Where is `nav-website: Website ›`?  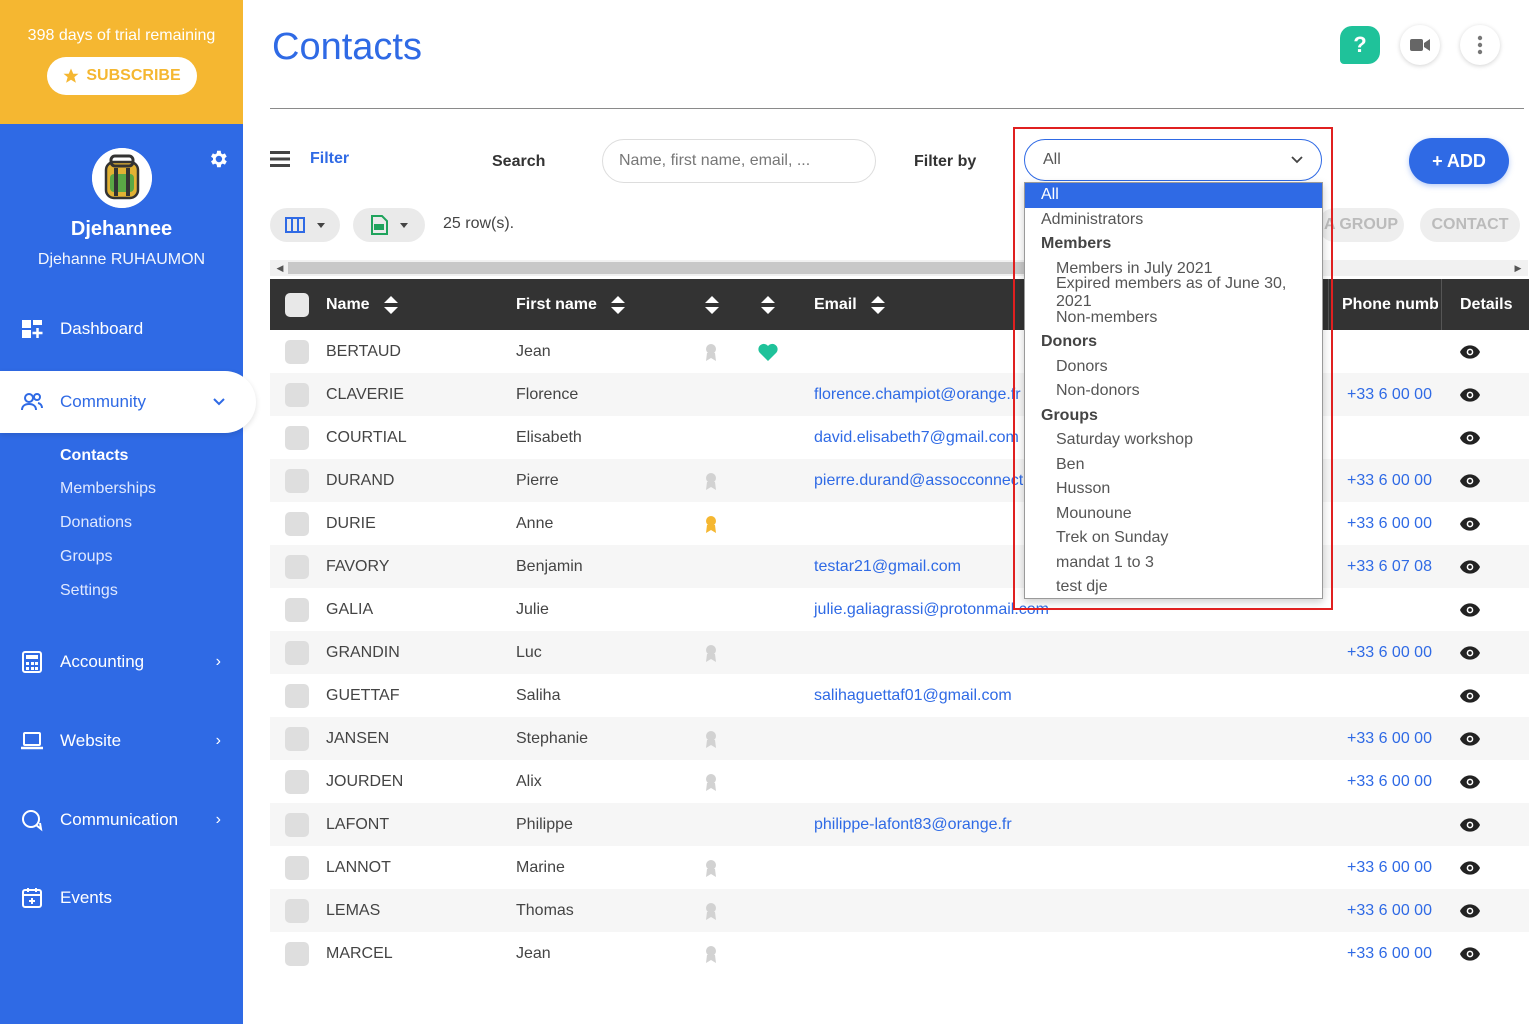 nav-website: Website › is located at coordinates (121, 741).